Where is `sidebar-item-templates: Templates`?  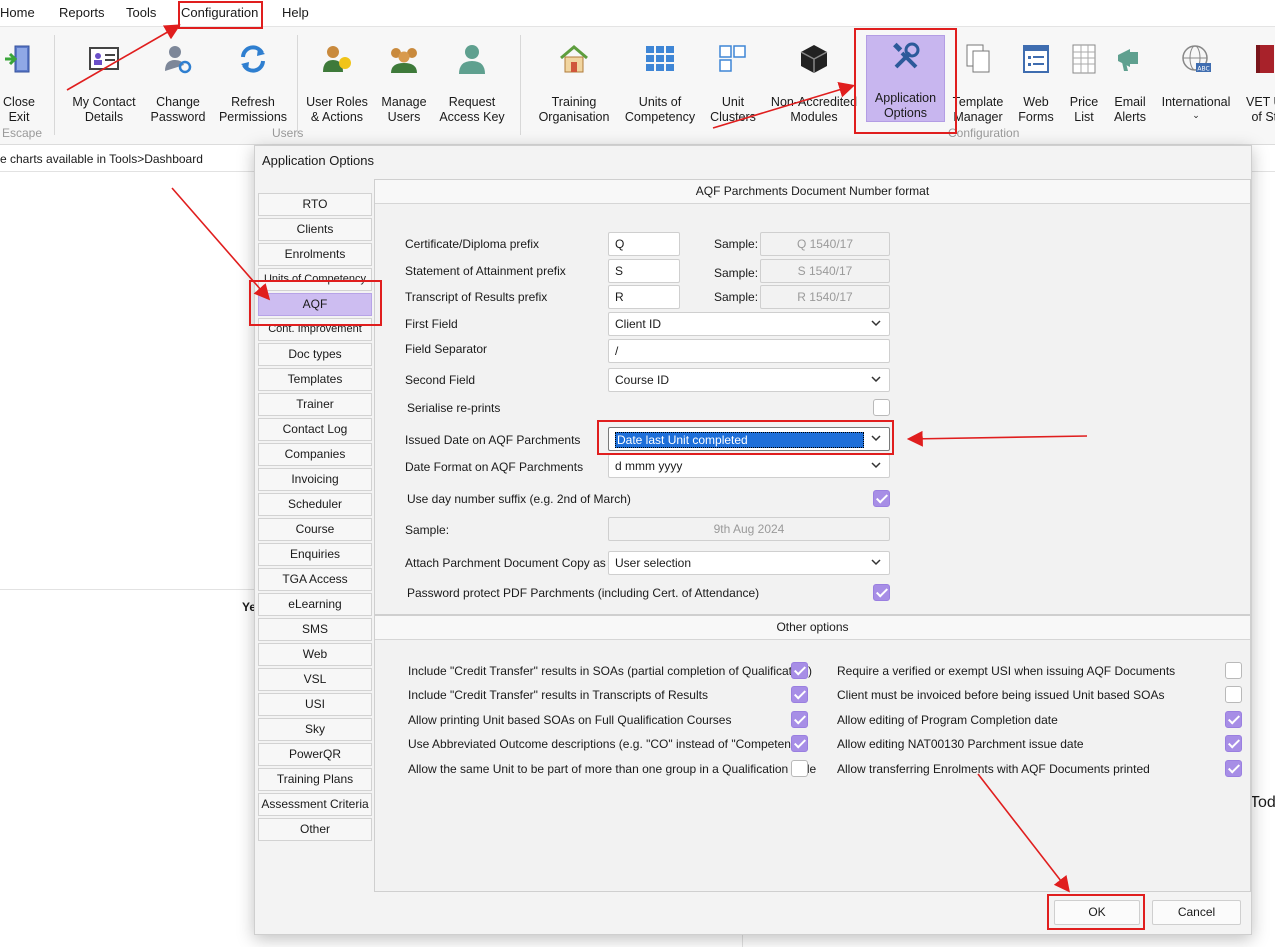
sidebar-item-templates: Templates is located at coordinates (315, 379).